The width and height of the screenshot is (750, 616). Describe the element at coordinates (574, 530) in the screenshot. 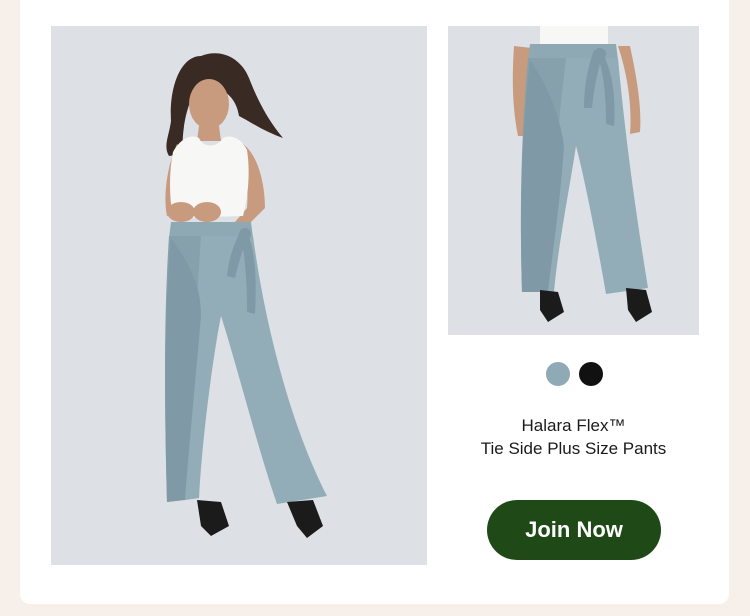

I see `join-now-button: Join Now` at that location.